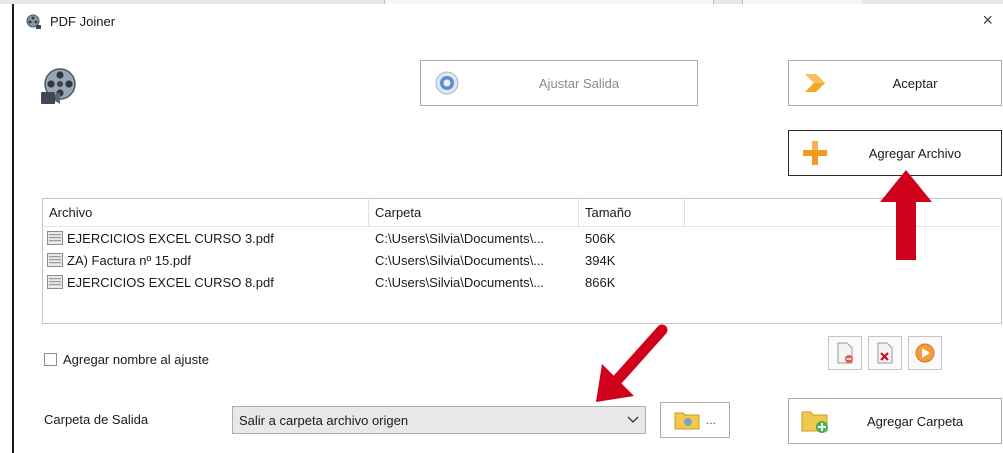  What do you see at coordinates (58, 86) in the screenshot?
I see `film-reel-camera-icon` at bounding box center [58, 86].